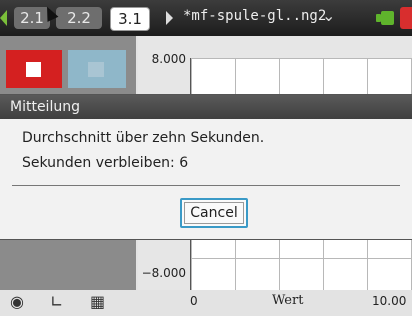  I want to click on tab-bar: 2.1 2.2 3.1 *mf-spule-gl..ng2 ⌄, so click(206, 18).